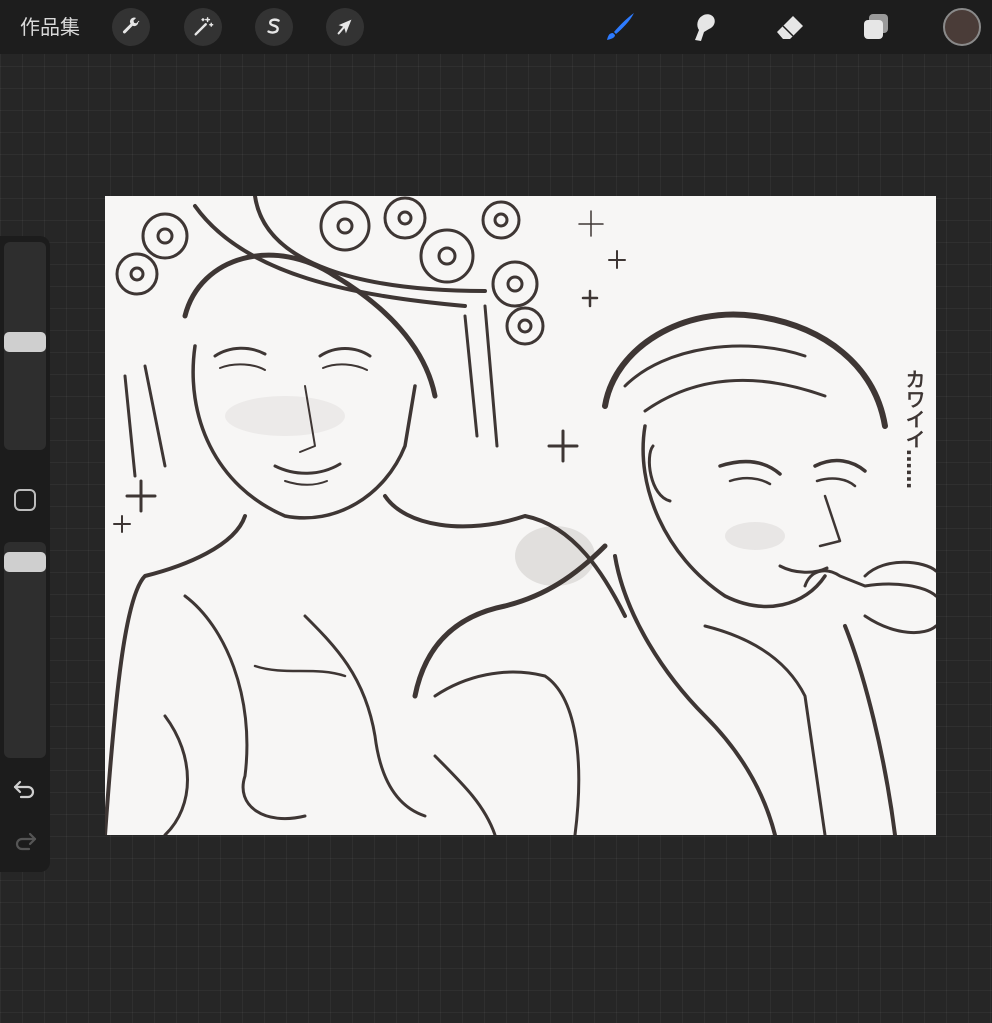 The width and height of the screenshot is (992, 1023). I want to click on wrench-icon, so click(131, 25).